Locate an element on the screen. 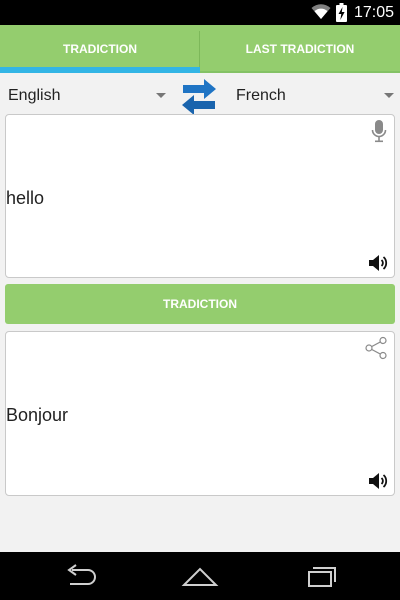 The width and height of the screenshot is (400, 600). input-text: hello is located at coordinates (25, 198).